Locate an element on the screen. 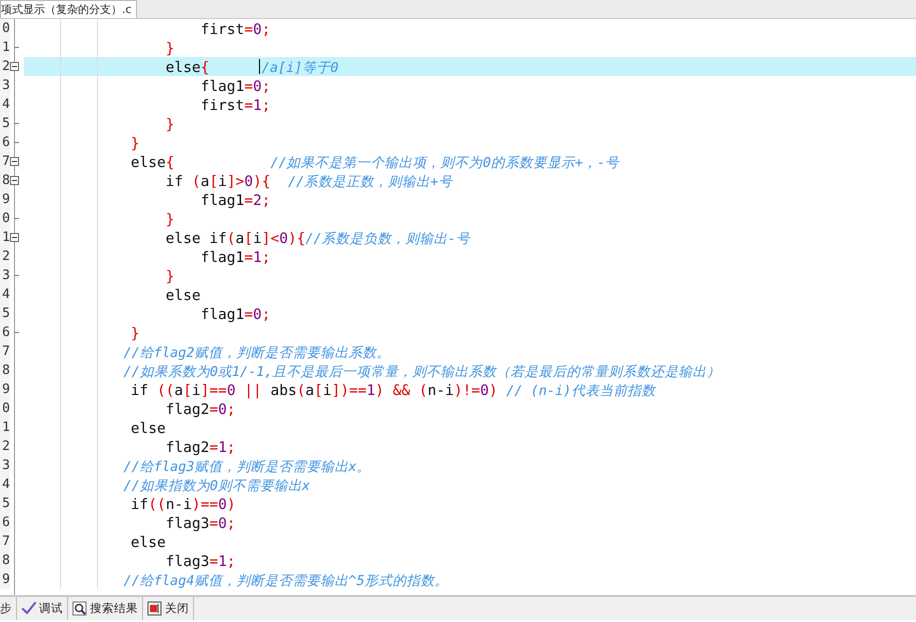 The height and width of the screenshot is (622, 916). code-line: //如果指数为0则不需要输出x is located at coordinates (216, 486).